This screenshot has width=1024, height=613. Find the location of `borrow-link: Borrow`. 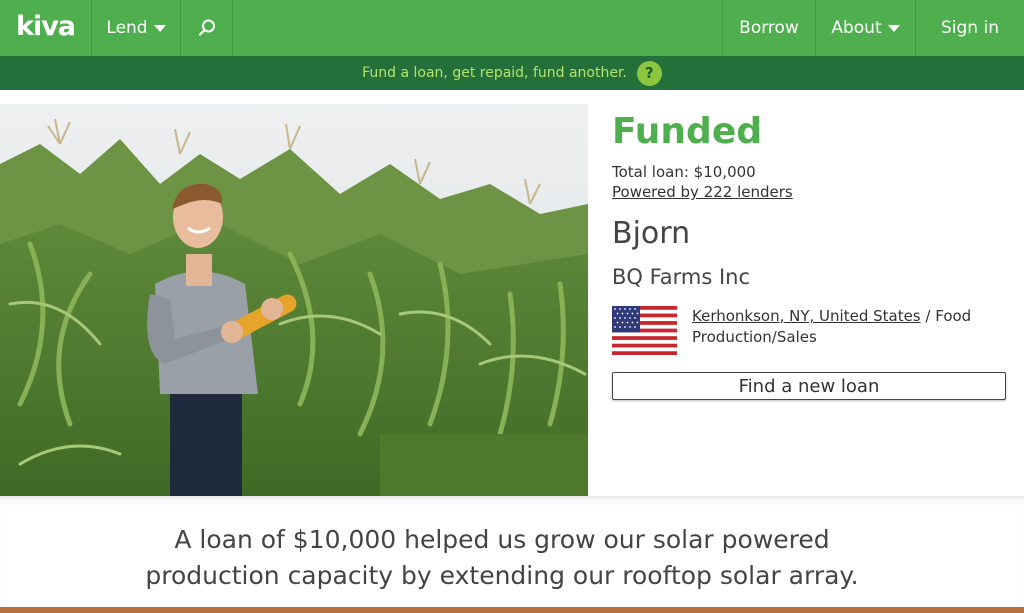

borrow-link: Borrow is located at coordinates (769, 28).